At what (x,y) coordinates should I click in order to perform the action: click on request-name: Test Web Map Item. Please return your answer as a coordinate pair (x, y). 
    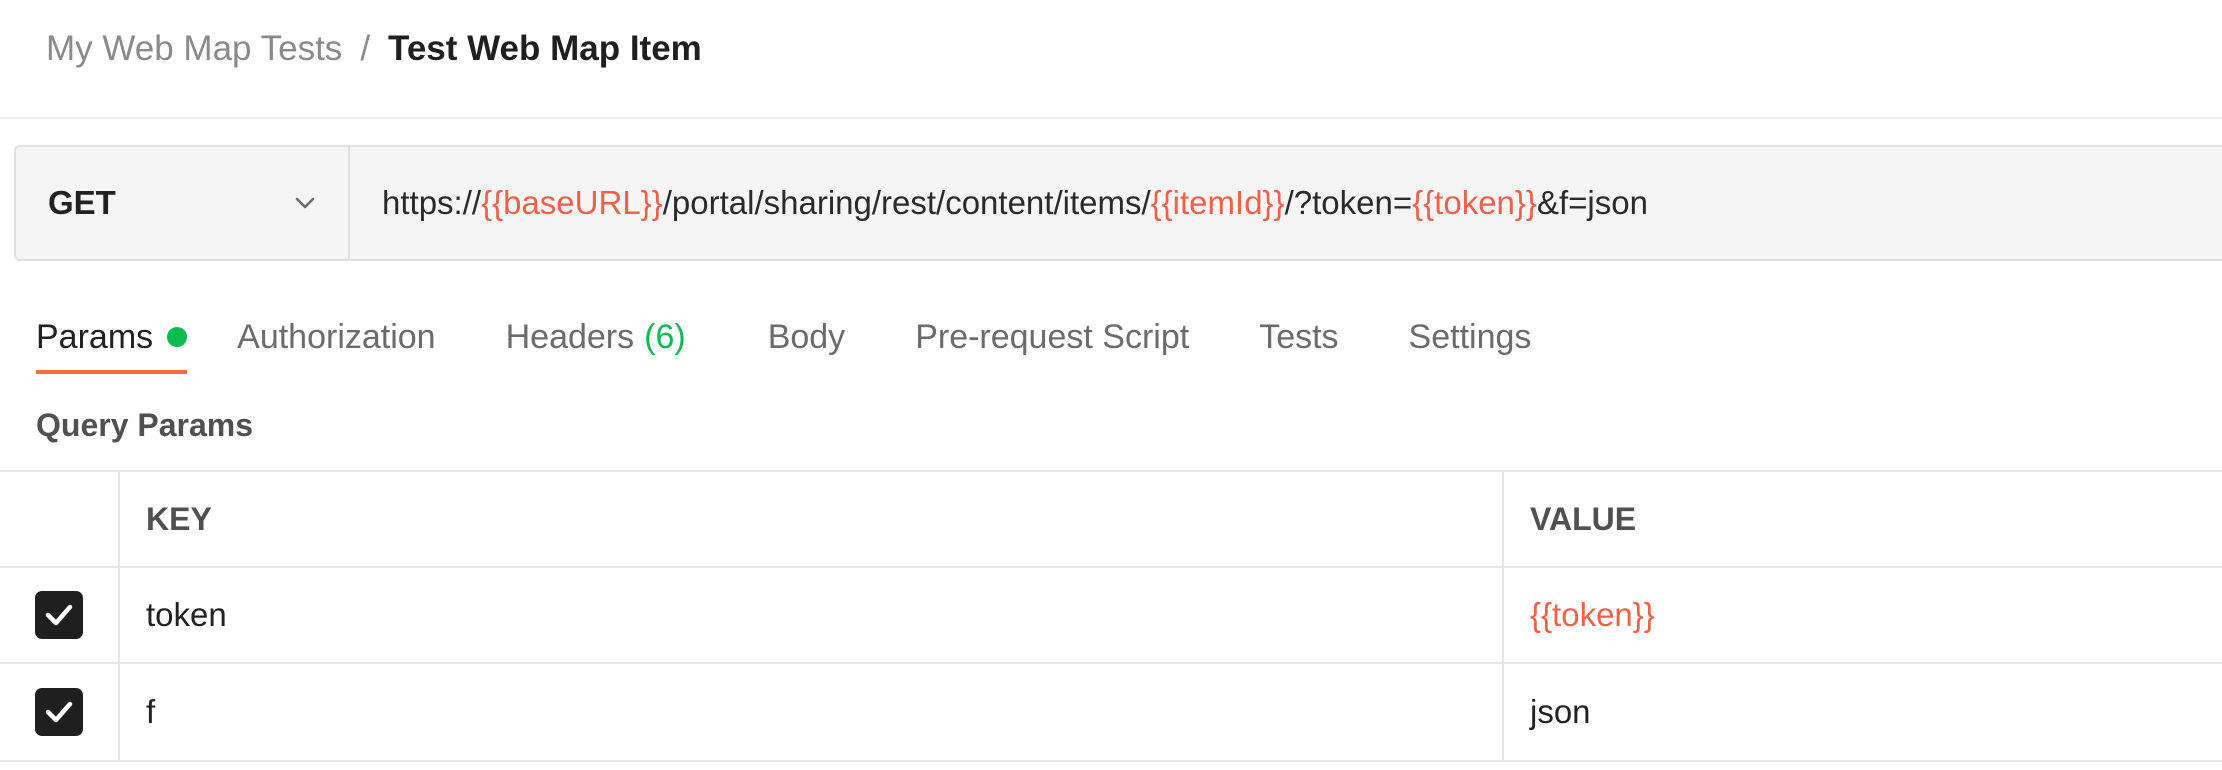
    Looking at the image, I should click on (545, 49).